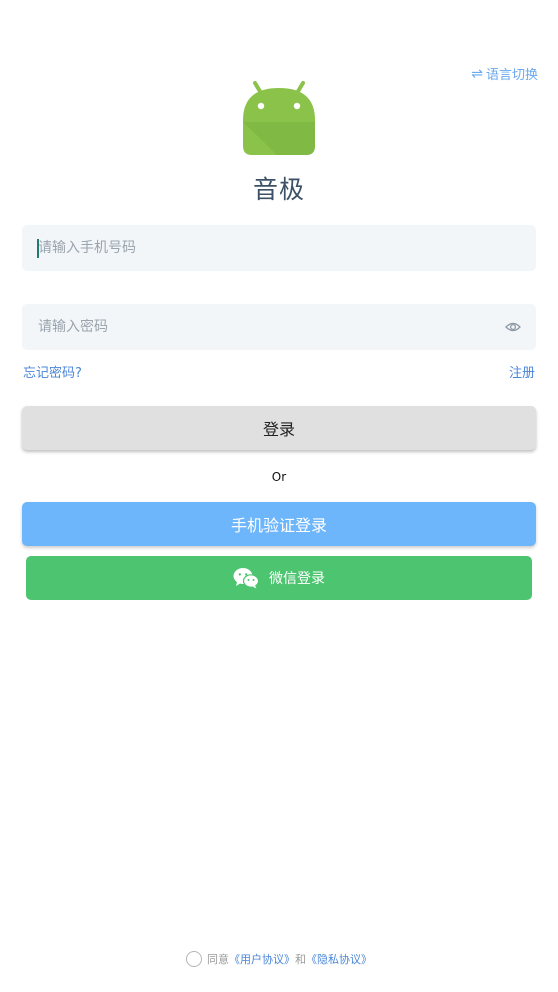  I want to click on phone-input, so click(279, 248).